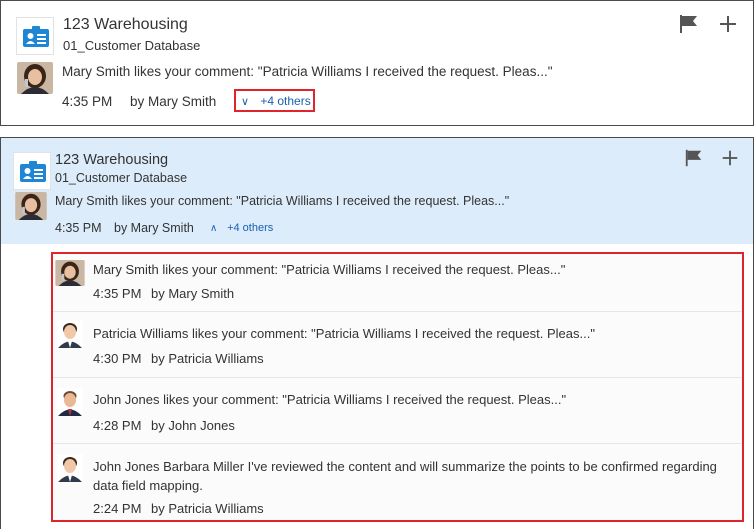  What do you see at coordinates (117, 358) in the screenshot?
I see `list-item-time: 4:30 PM` at bounding box center [117, 358].